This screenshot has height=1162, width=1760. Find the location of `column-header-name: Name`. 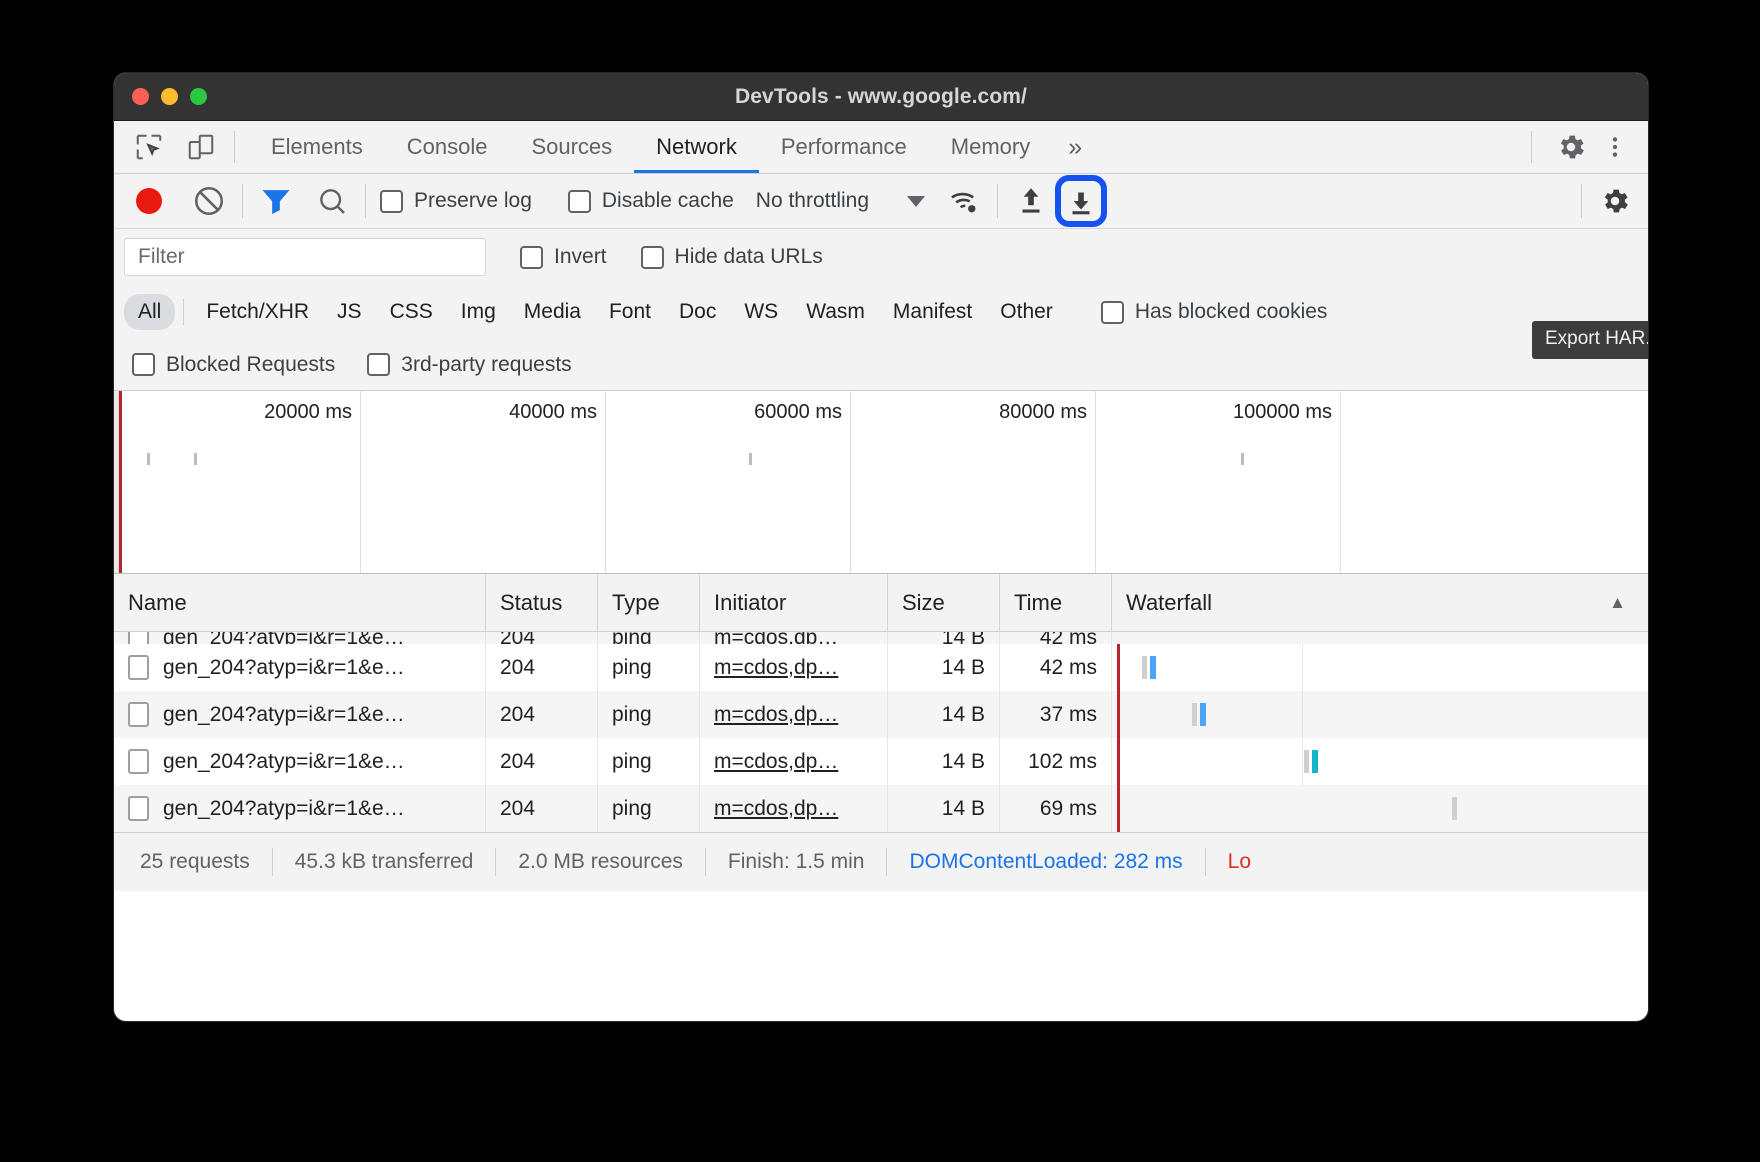

column-header-name: Name is located at coordinates (300, 602).